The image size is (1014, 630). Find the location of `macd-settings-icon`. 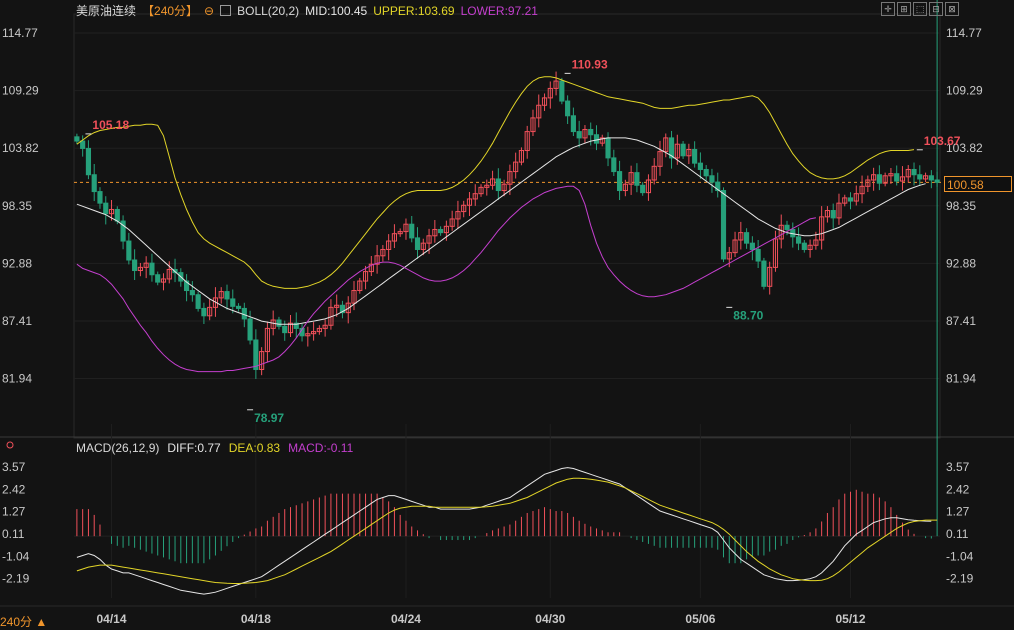

macd-settings-icon is located at coordinates (10, 445).